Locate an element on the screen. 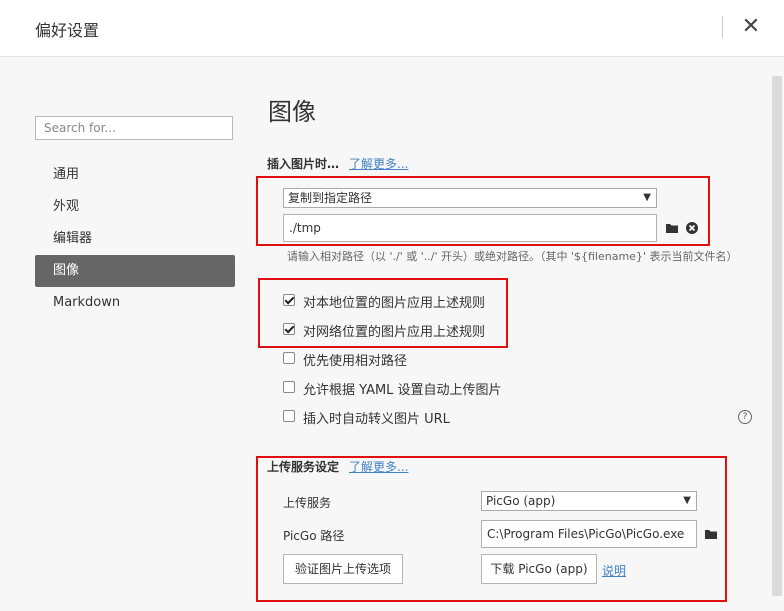 This screenshot has width=784, height=611. clear-icon is located at coordinates (692, 228).